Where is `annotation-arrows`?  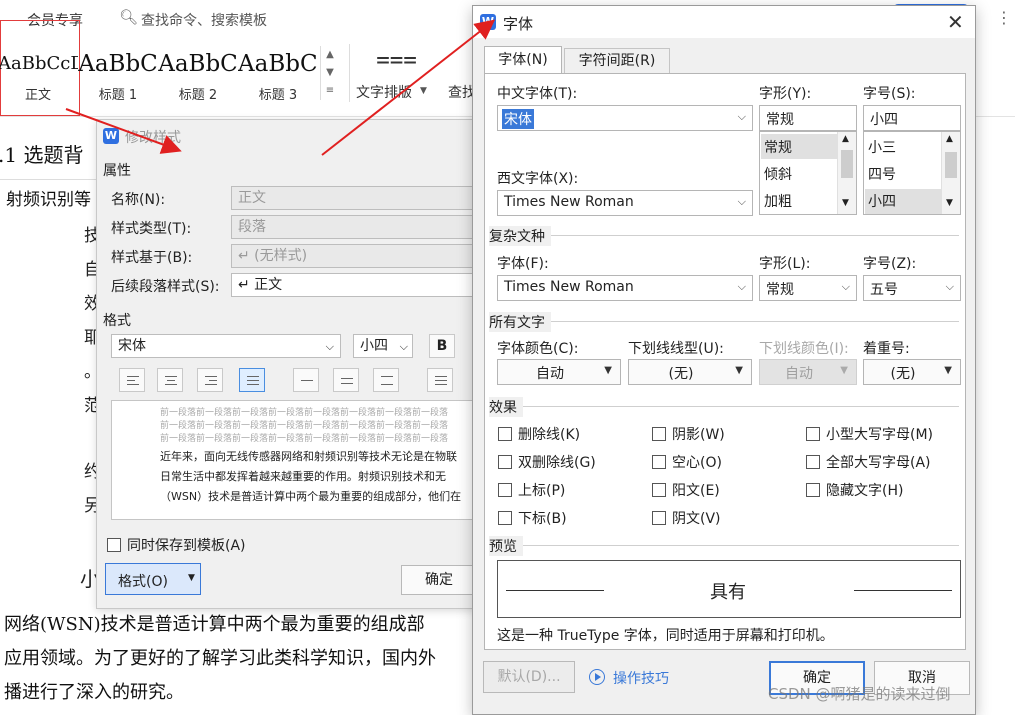 annotation-arrows is located at coordinates (280, 87).